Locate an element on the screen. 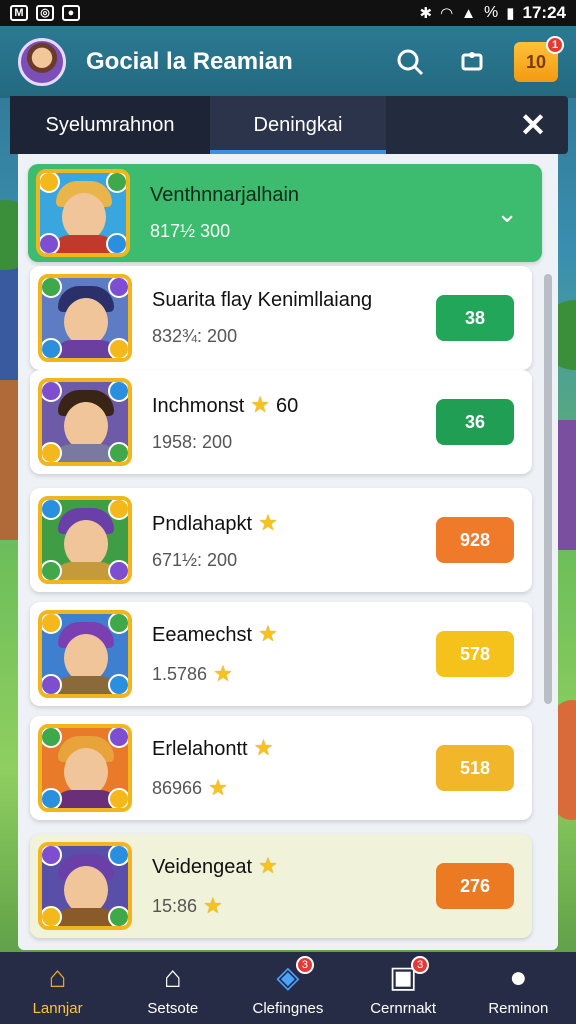  puzzle-button is located at coordinates (472, 62).